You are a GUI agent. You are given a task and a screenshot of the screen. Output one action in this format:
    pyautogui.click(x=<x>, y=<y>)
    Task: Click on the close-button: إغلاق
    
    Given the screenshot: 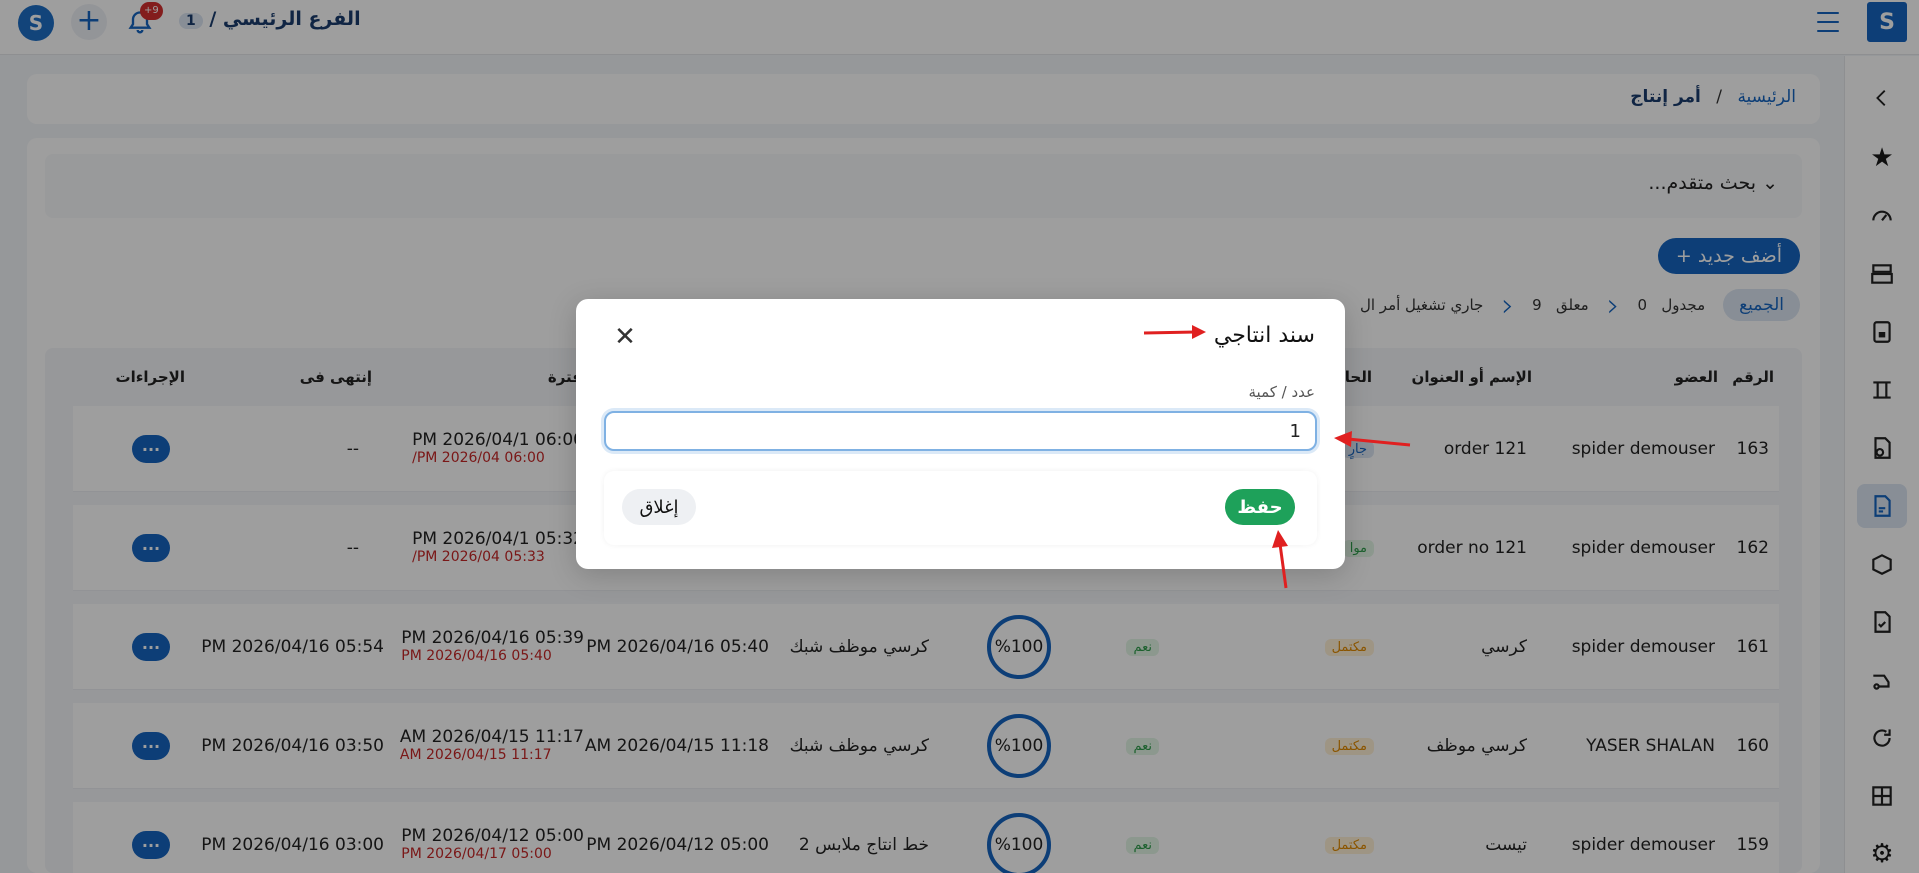 What is the action you would take?
    pyautogui.click(x=659, y=507)
    